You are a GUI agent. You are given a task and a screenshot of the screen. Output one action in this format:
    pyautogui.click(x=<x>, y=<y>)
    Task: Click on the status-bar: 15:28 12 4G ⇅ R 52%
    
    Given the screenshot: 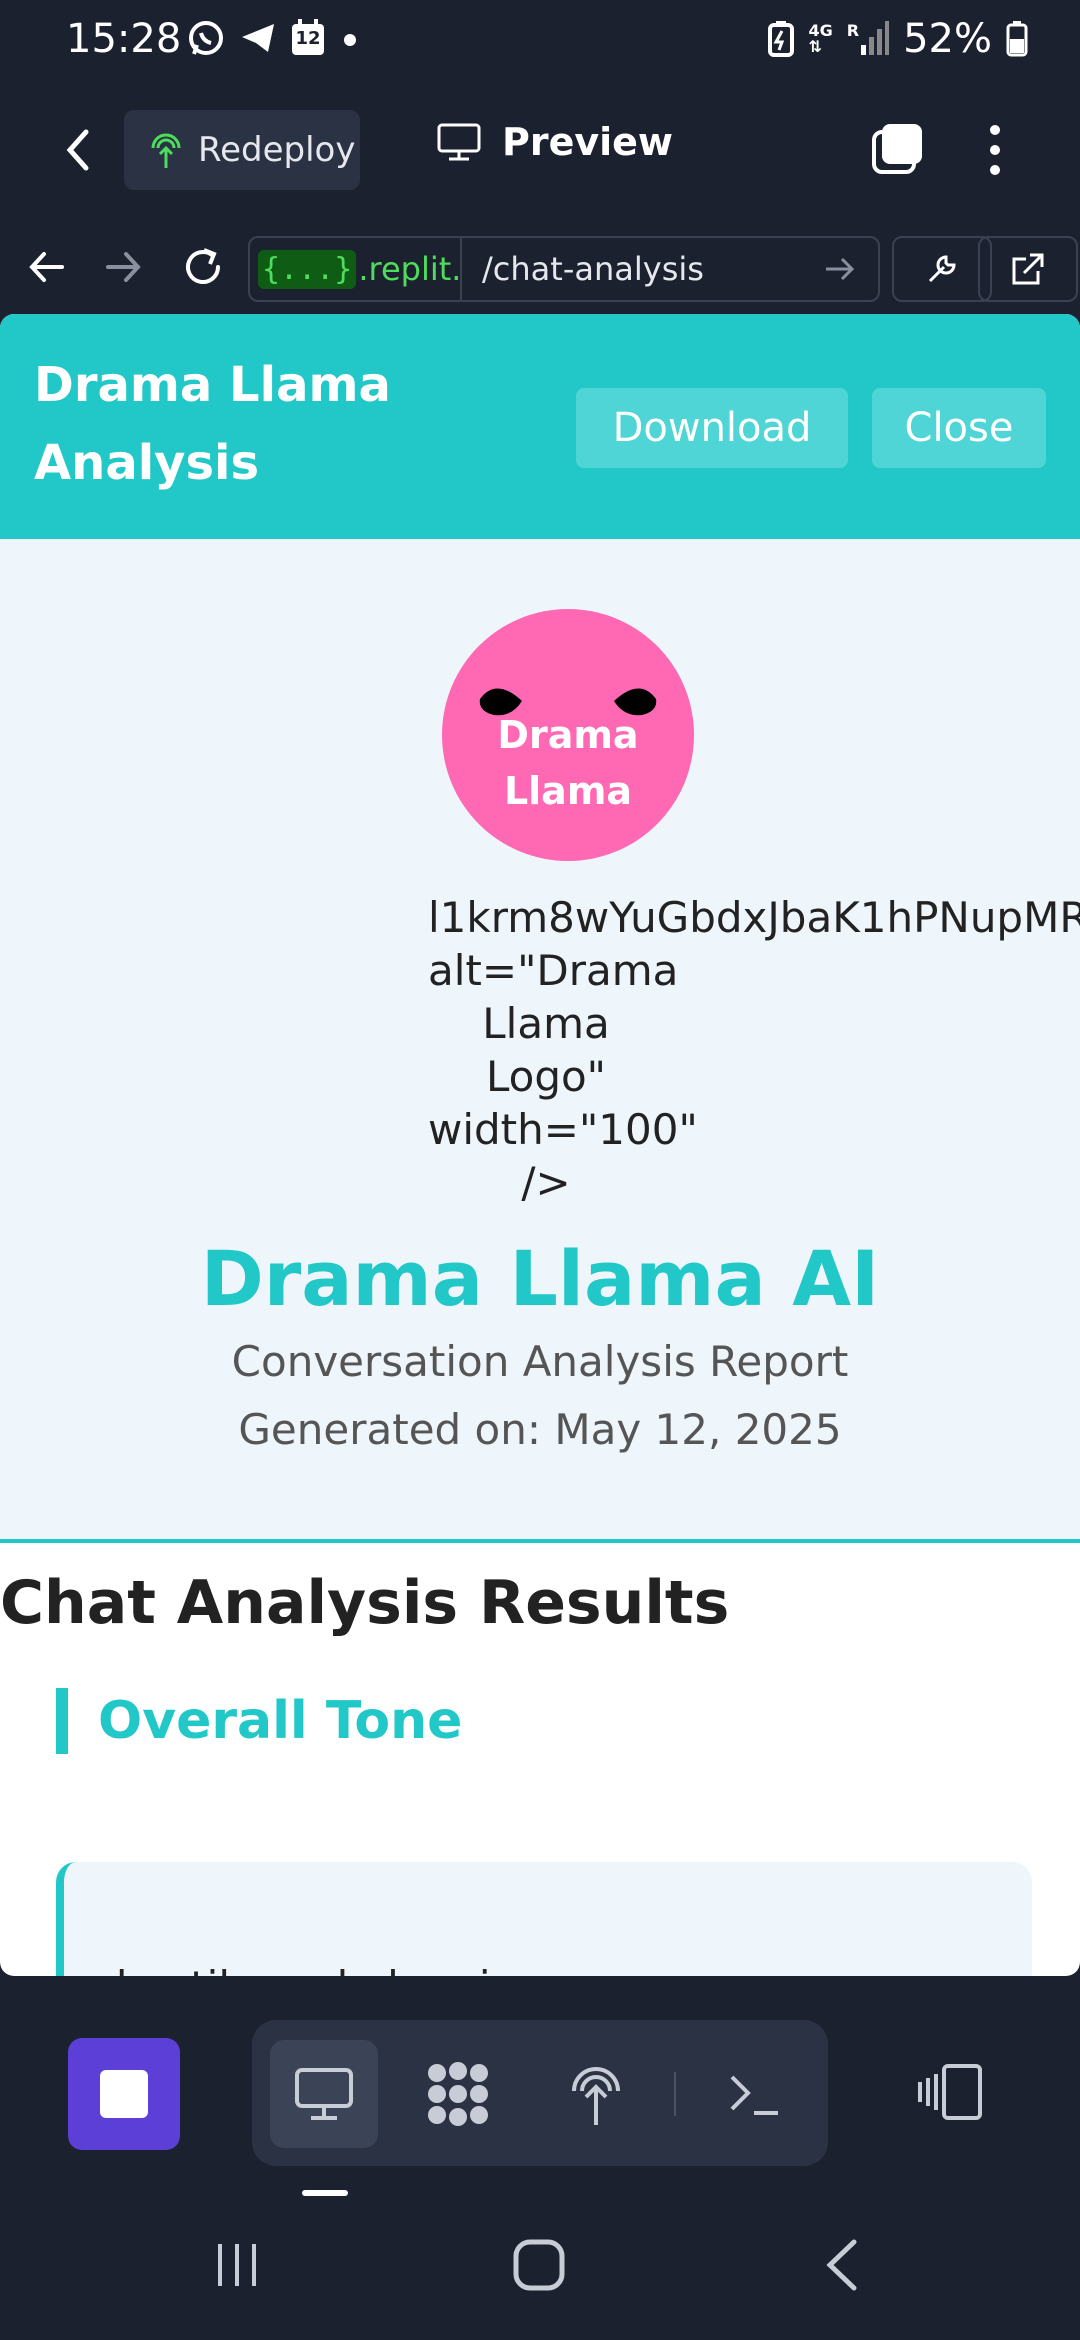 What is the action you would take?
    pyautogui.click(x=540, y=42)
    